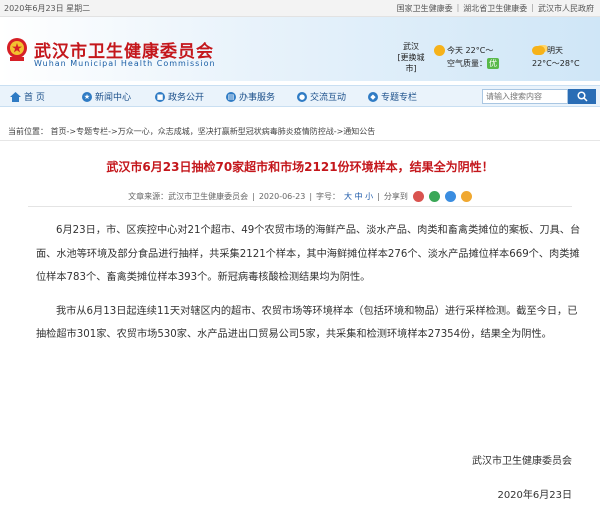 The height and width of the screenshot is (514, 600). Describe the element at coordinates (282, 196) in the screenshot. I see `article-date: 2020-06-23` at that location.